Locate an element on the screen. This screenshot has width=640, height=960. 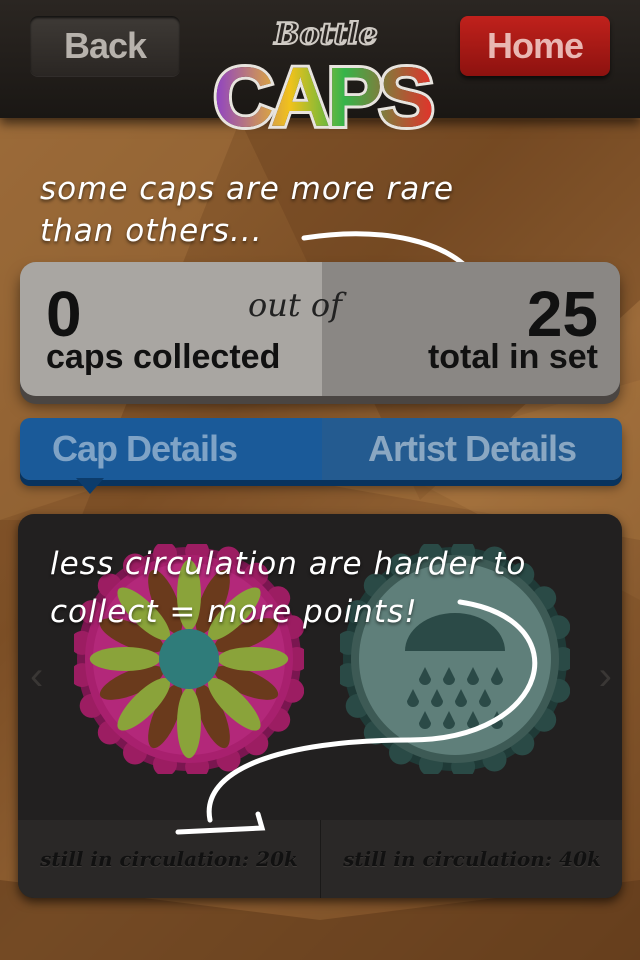
collected-label: caps collected is located at coordinates (163, 357).